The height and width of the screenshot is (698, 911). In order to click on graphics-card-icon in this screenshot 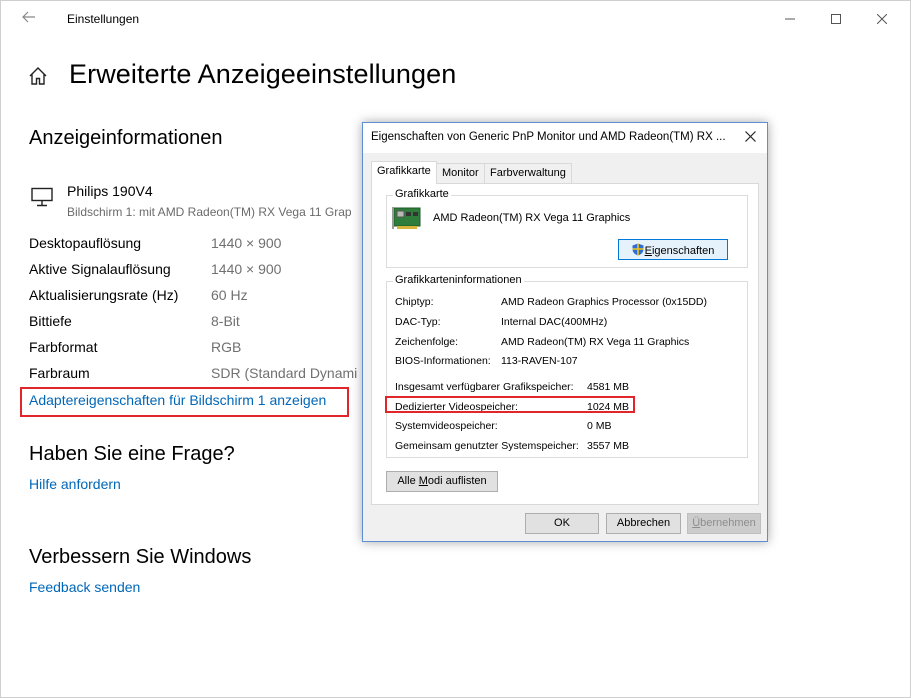, I will do `click(408, 219)`.